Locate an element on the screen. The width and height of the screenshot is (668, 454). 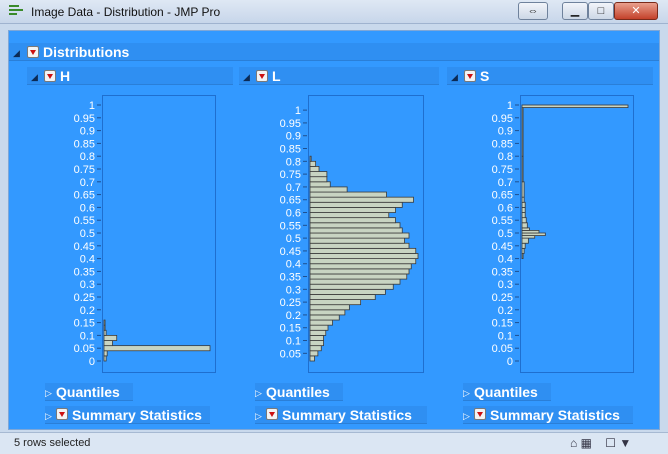
close-button: ✕ is located at coordinates (636, 11).